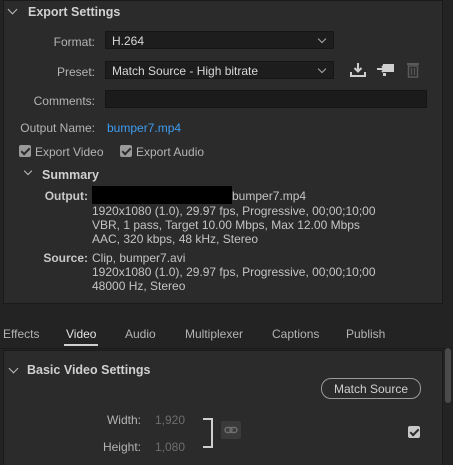 This screenshot has height=465, width=453. I want to click on summary-source-line: 48000 Hz, Stereo, so click(139, 286).